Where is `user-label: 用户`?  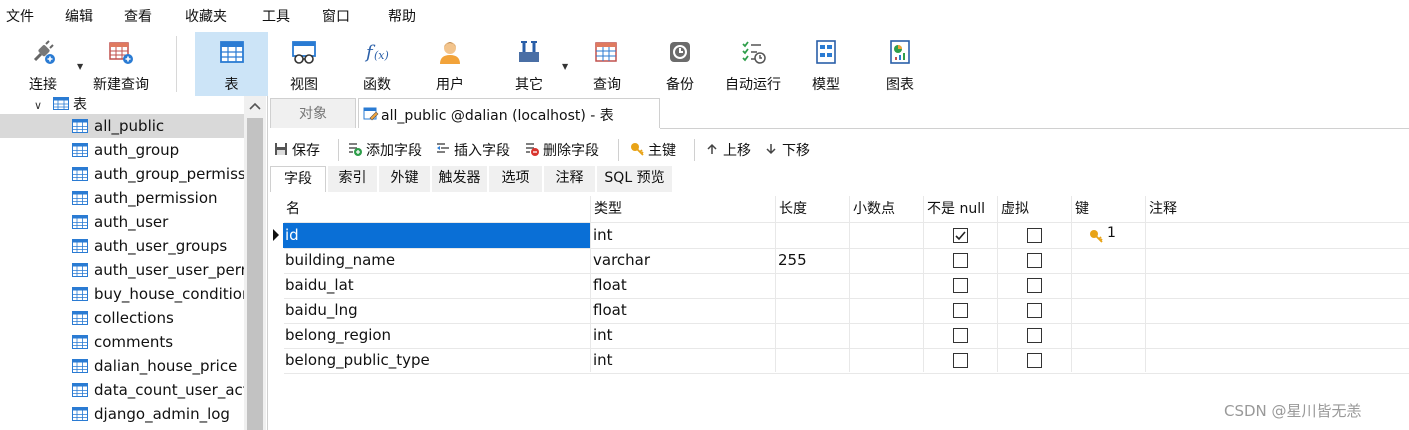 user-label: 用户 is located at coordinates (450, 85).